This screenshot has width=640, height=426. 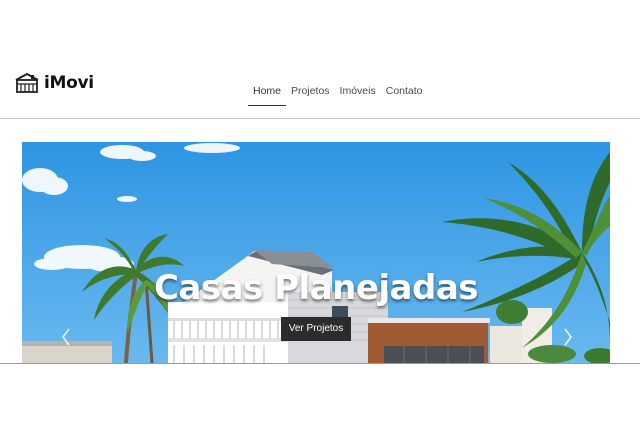 I want to click on main-nav: Home Projetos Imóveis Contato, so click(x=338, y=94).